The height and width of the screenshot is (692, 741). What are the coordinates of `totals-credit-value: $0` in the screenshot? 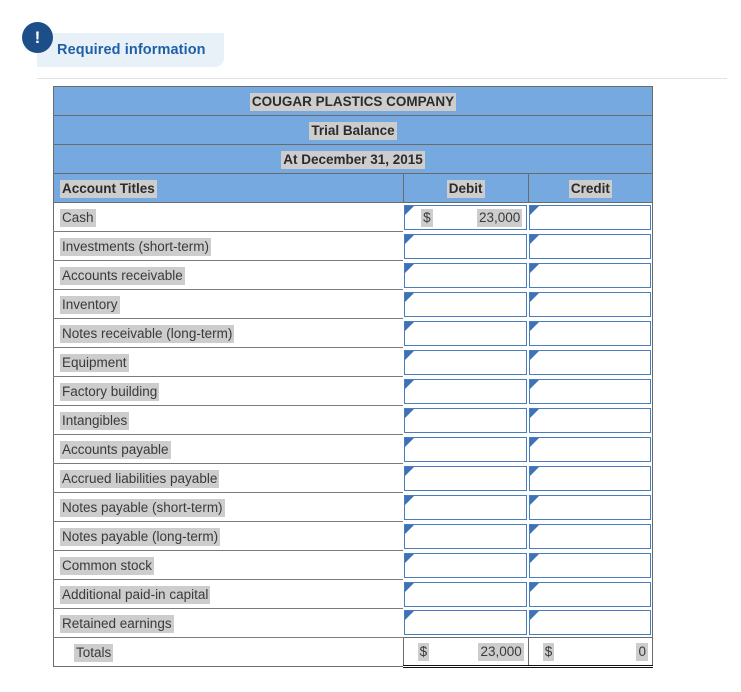 It's located at (595, 652).